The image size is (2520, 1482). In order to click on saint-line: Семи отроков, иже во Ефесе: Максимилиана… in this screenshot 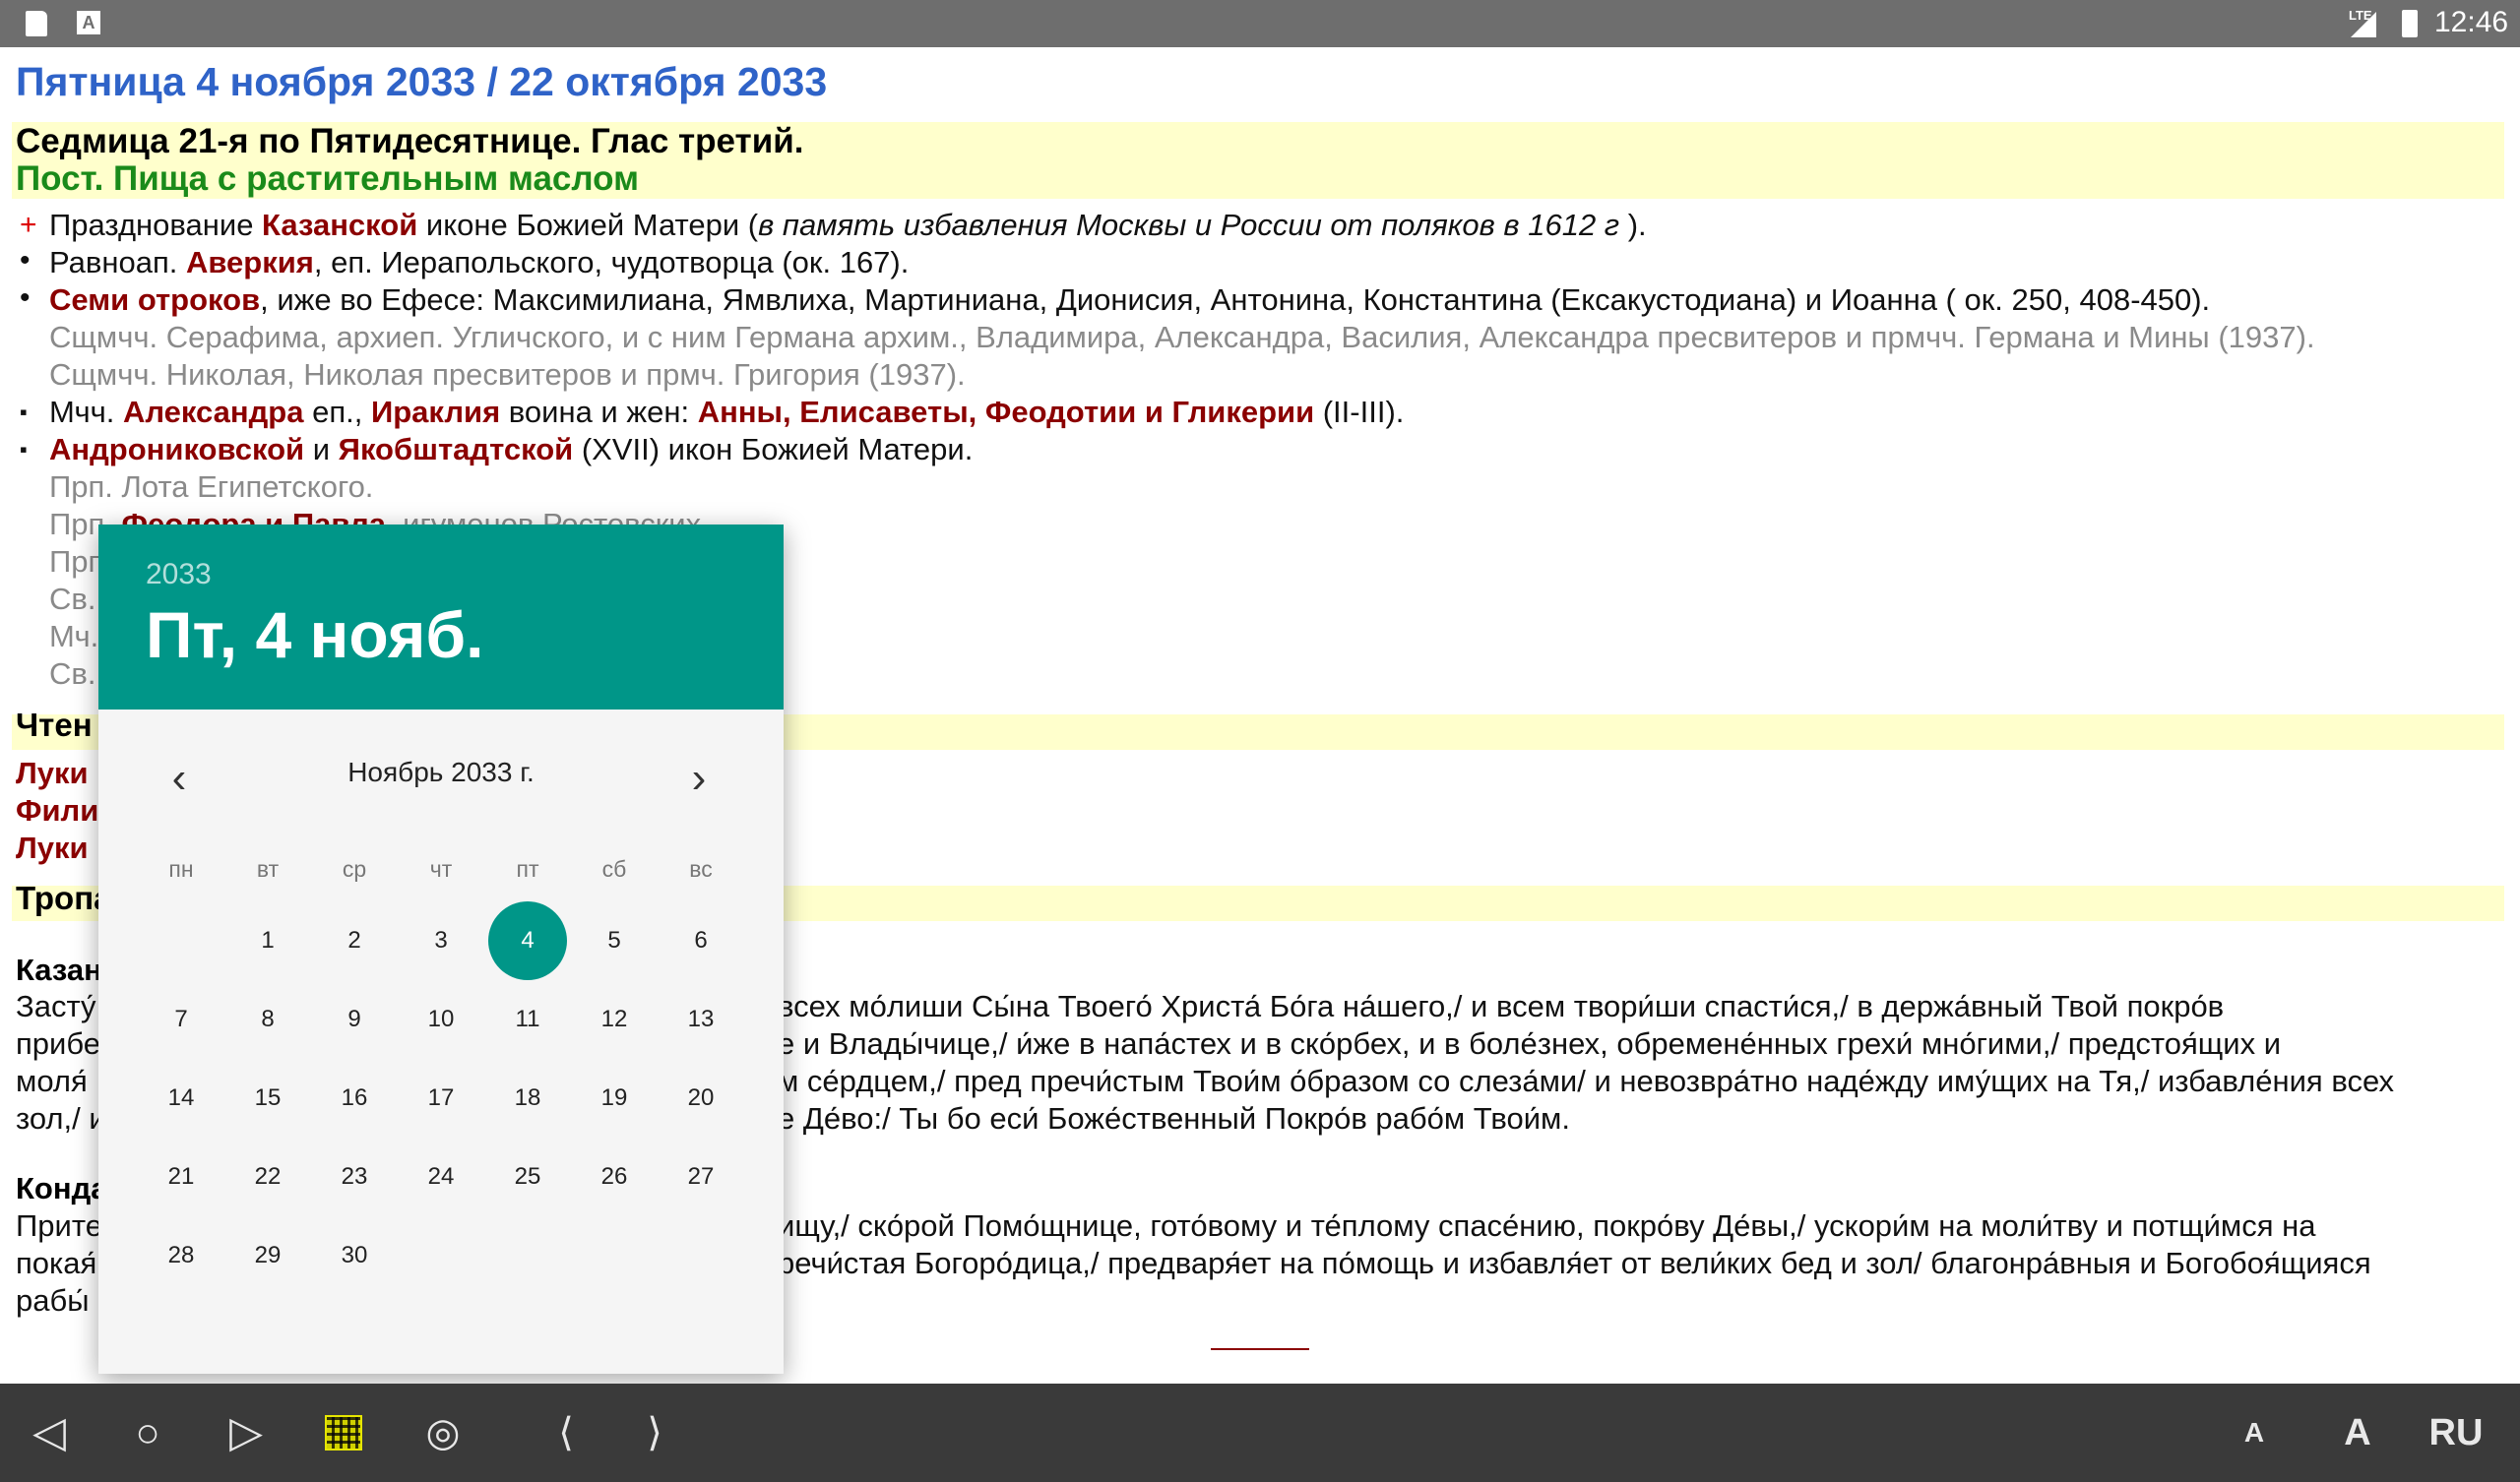, I will do `click(1130, 299)`.